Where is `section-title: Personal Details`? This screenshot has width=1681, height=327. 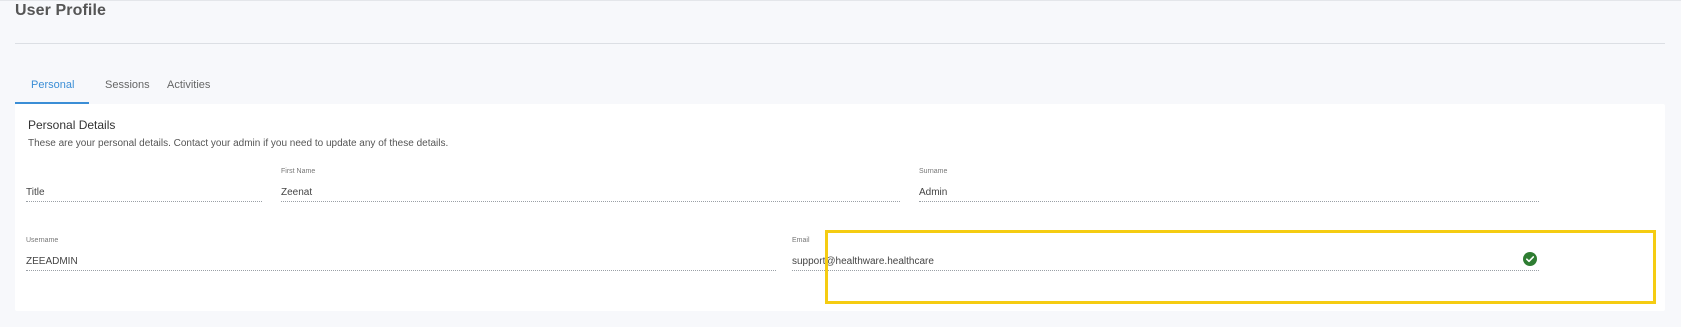 section-title: Personal Details is located at coordinates (72, 125).